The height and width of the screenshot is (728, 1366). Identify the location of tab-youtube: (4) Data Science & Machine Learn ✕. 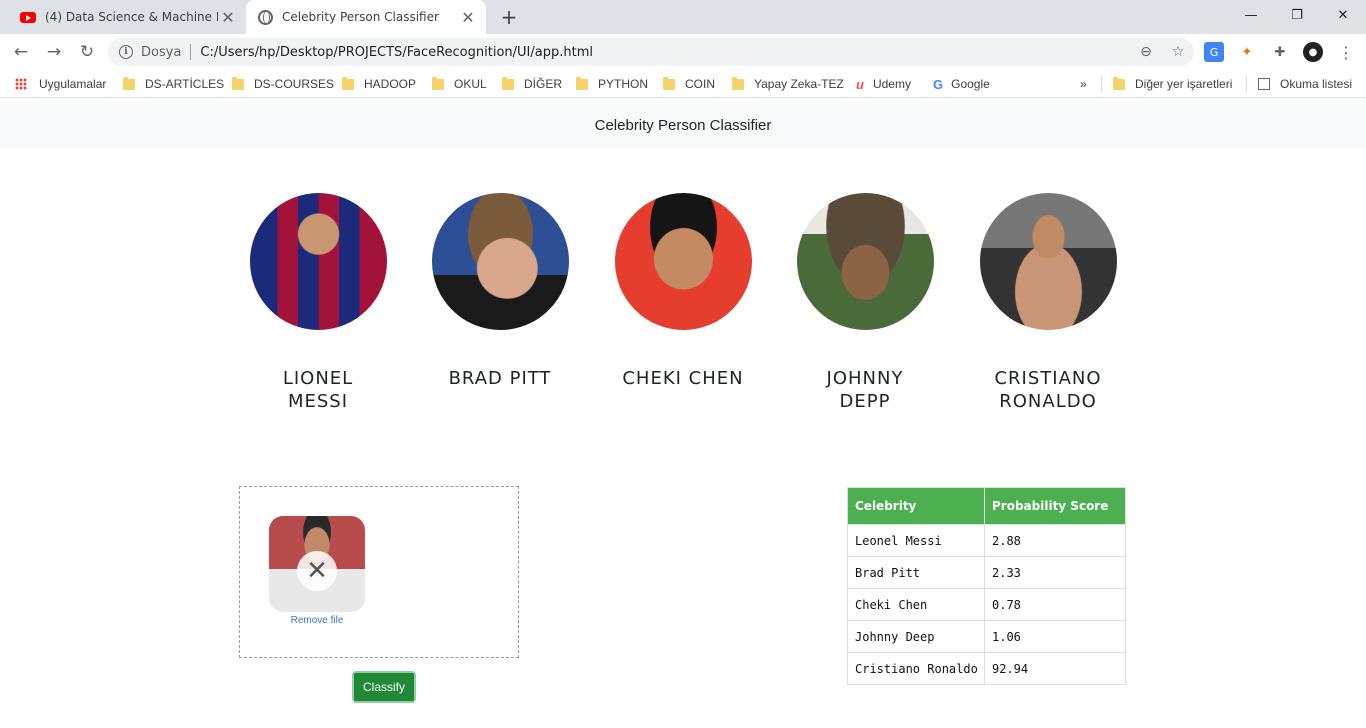
(127, 17).